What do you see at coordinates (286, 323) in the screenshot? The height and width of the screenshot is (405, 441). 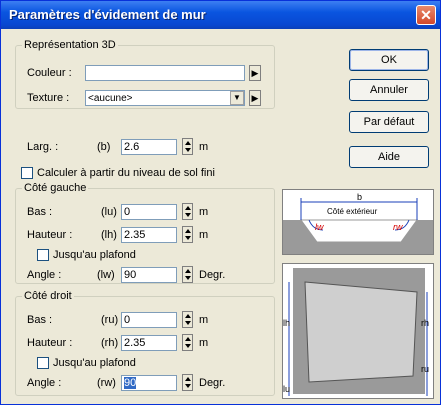 I see `diagram-lh-label: lh` at bounding box center [286, 323].